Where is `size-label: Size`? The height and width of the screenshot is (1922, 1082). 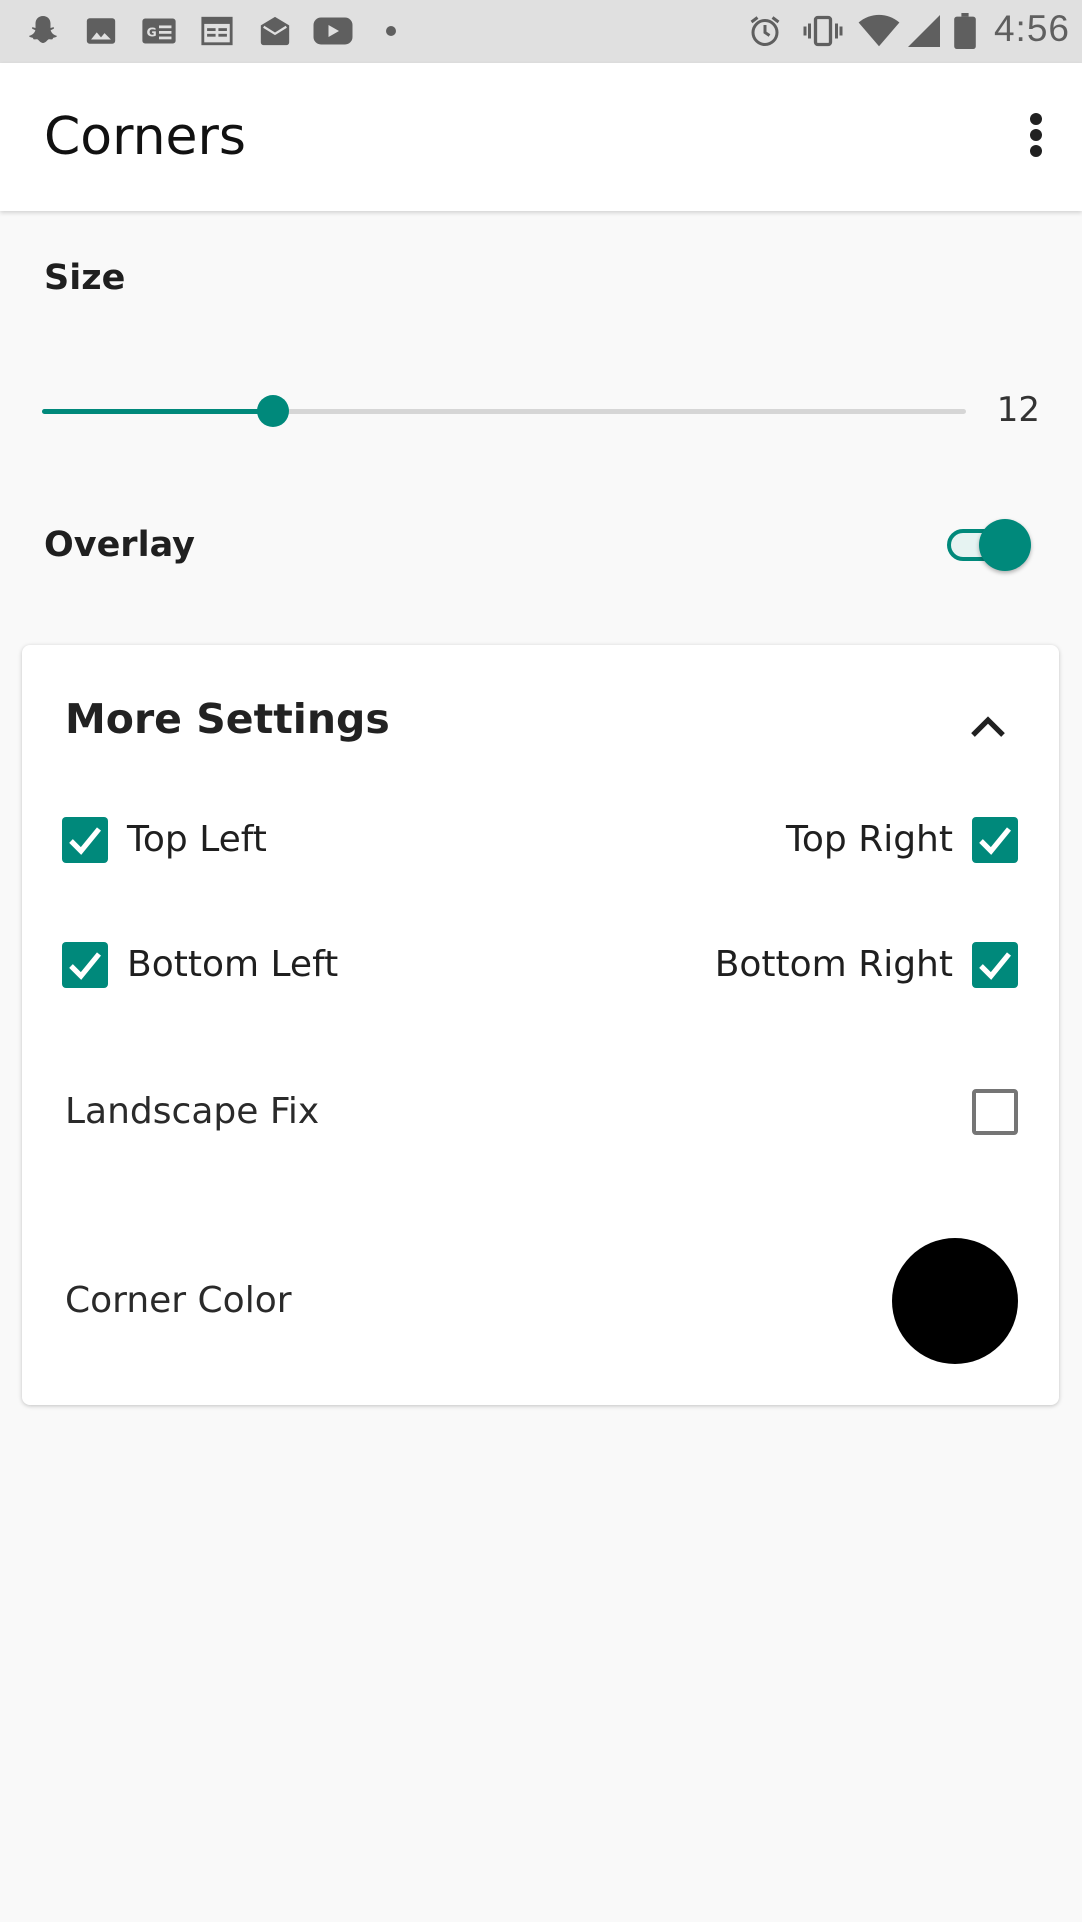
size-label: Size is located at coordinates (85, 278).